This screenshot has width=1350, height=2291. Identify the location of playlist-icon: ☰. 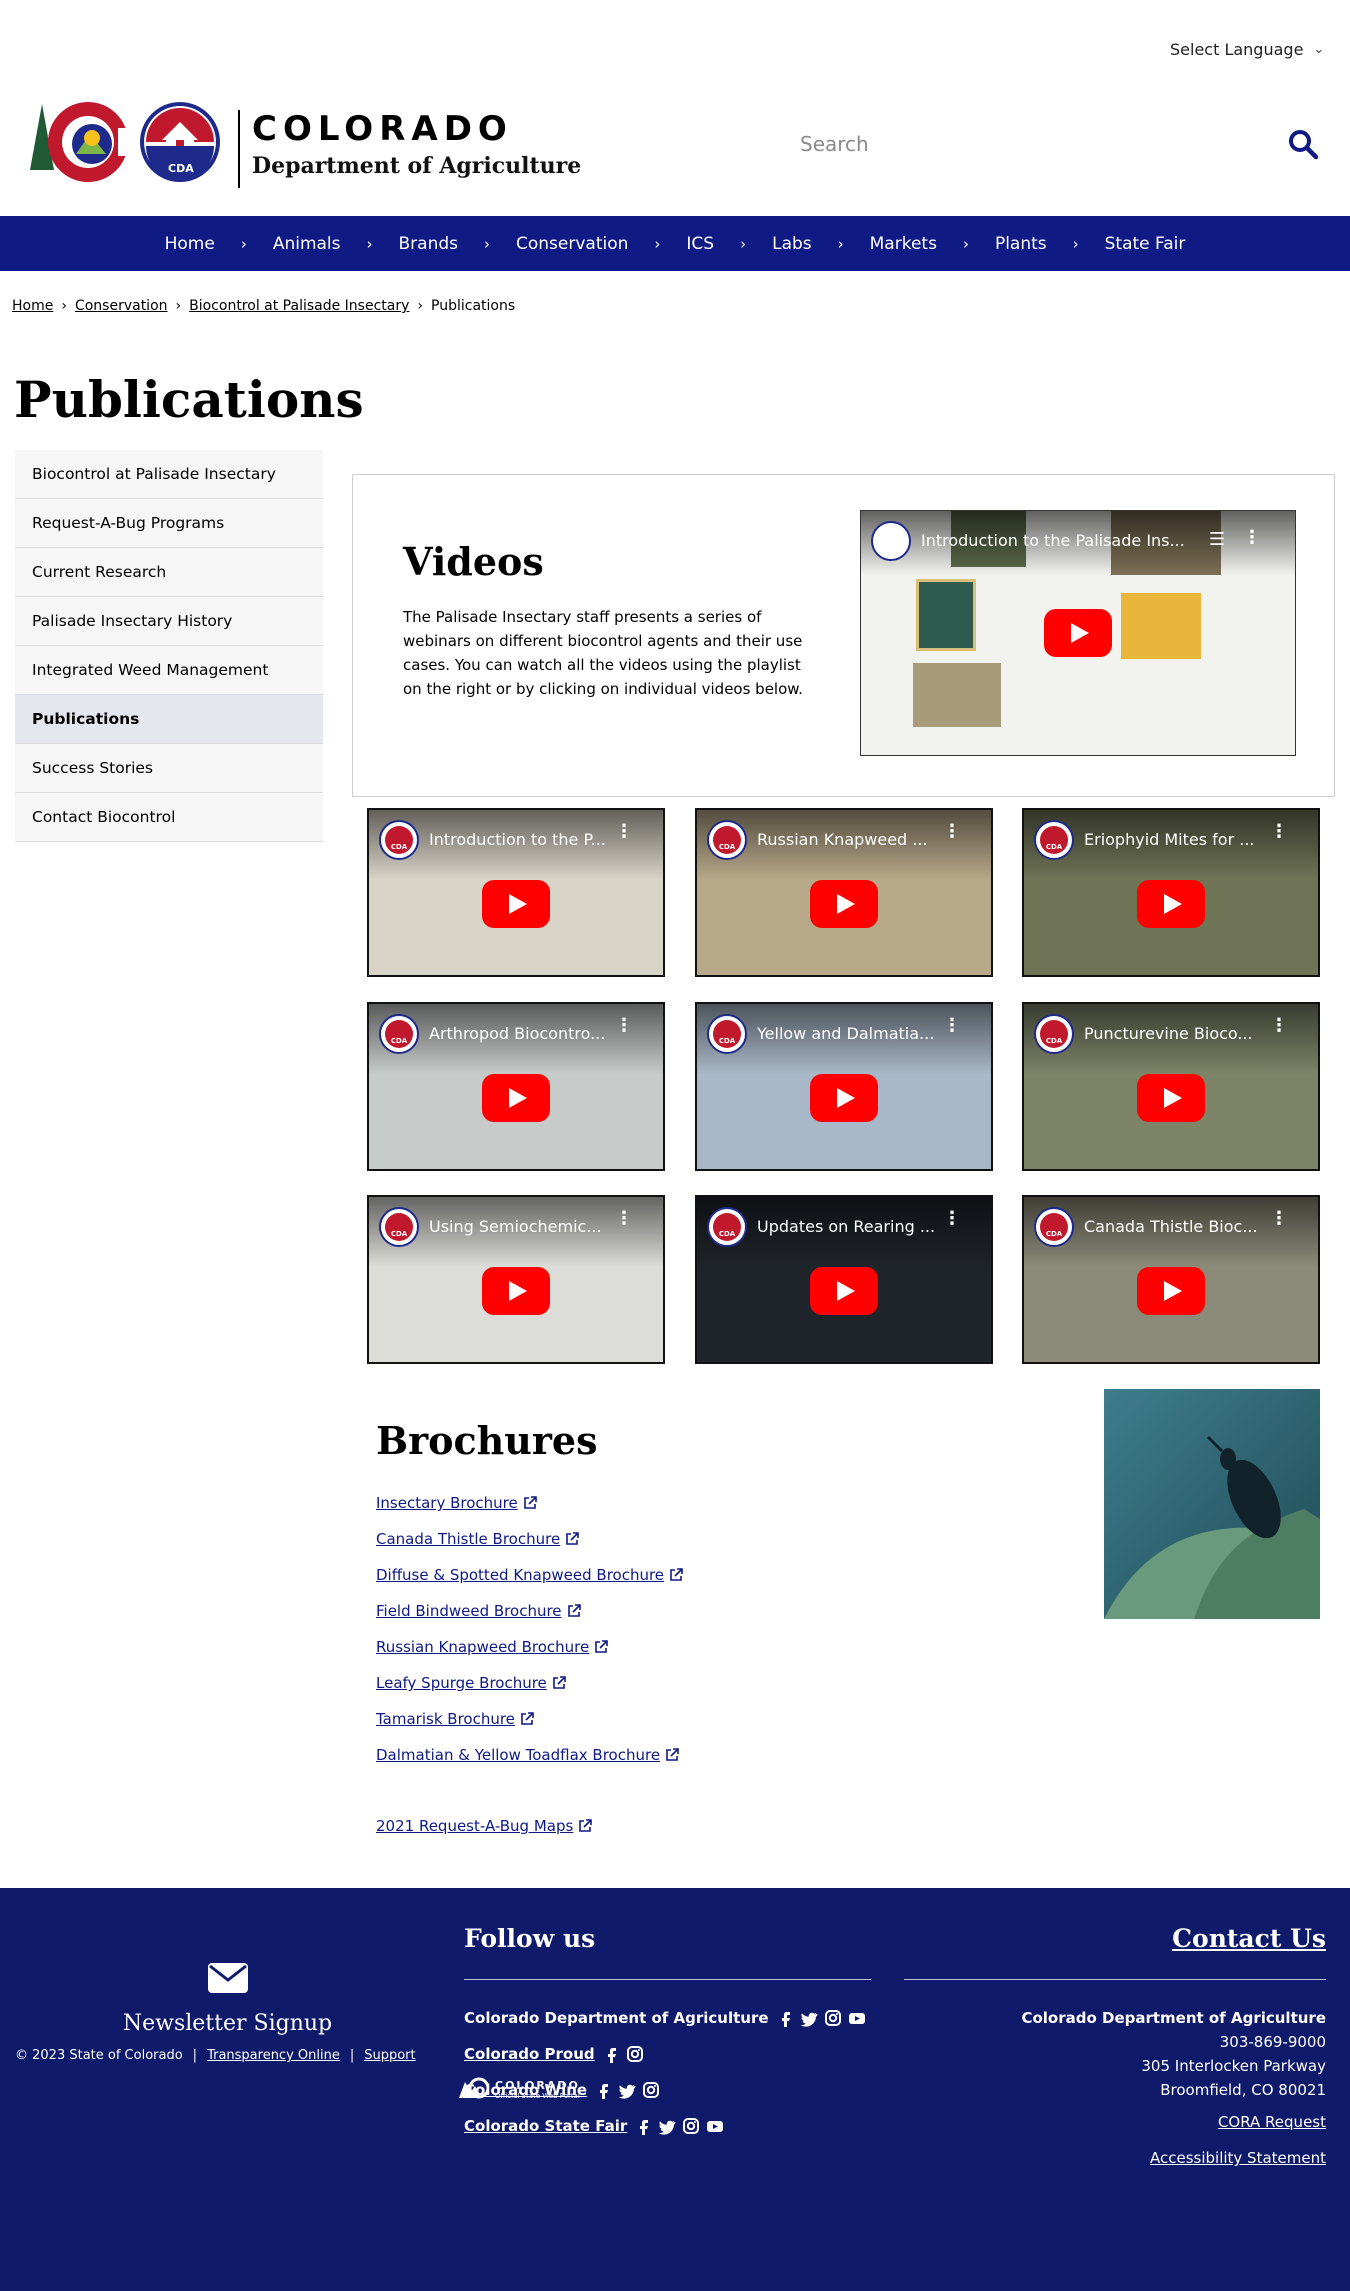
(1217, 539).